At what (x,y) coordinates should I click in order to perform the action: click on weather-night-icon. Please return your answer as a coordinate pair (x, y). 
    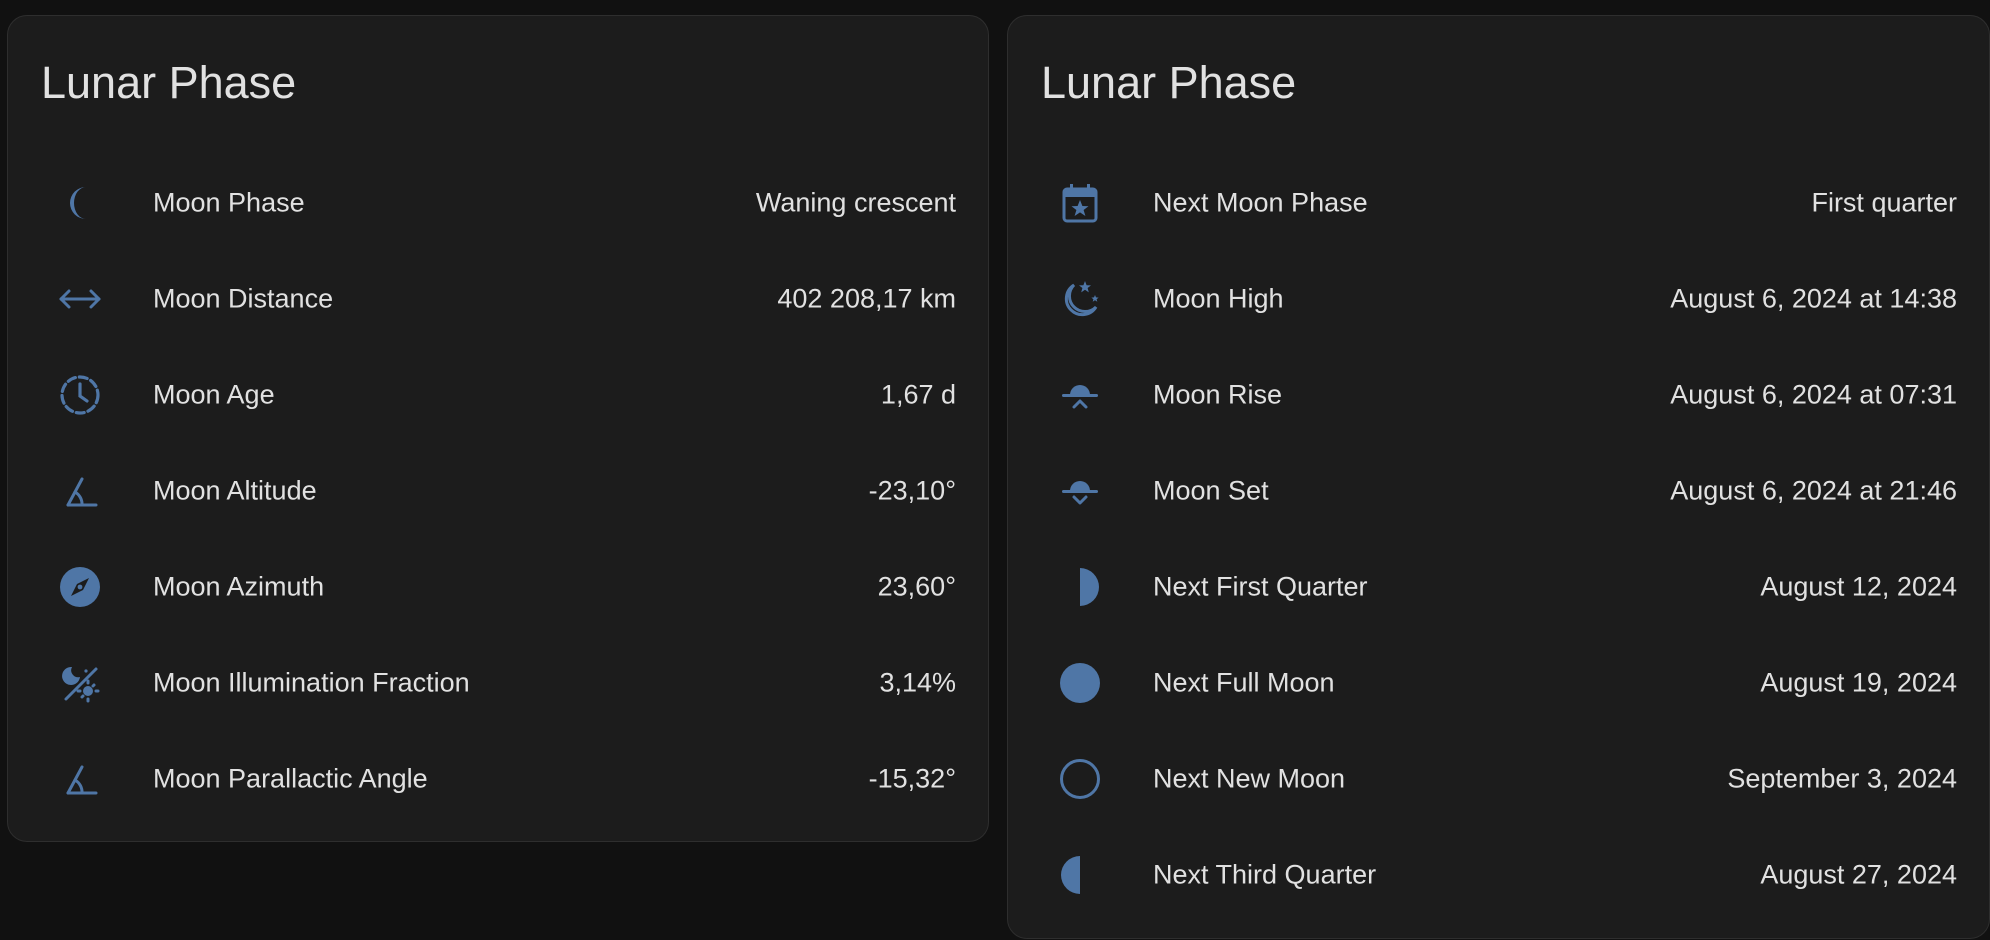
    Looking at the image, I should click on (1080, 299).